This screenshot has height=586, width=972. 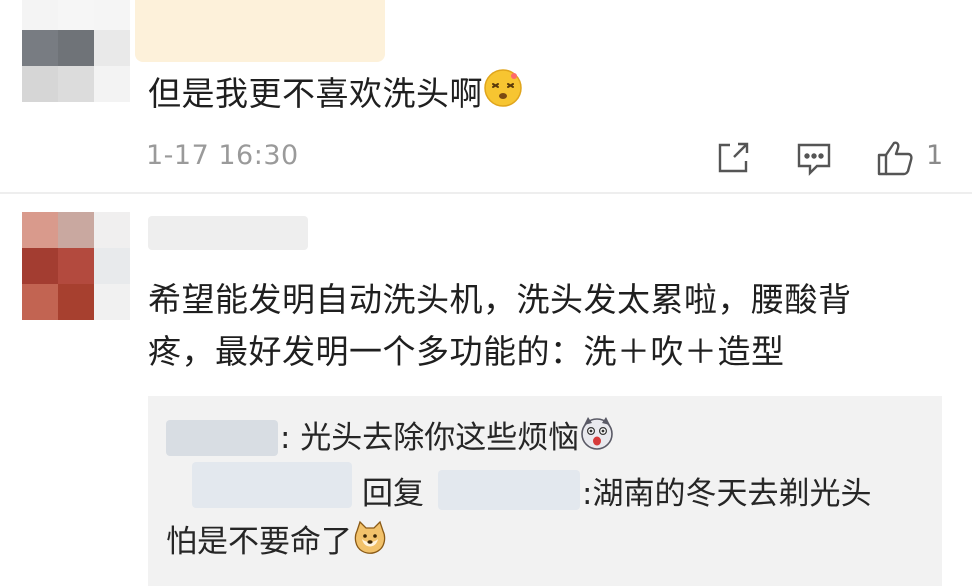 I want to click on comment-icon, so click(x=814, y=159).